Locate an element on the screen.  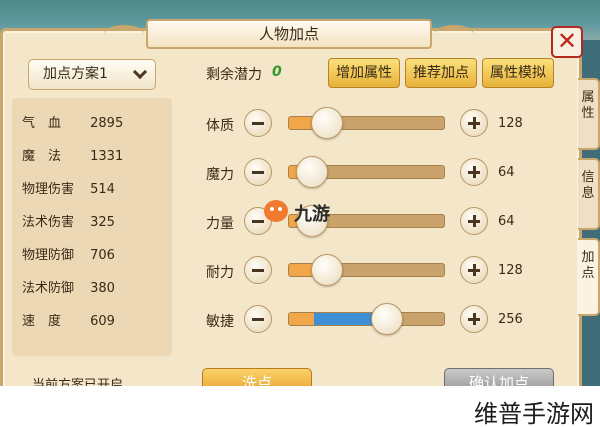
stat-value: 2895 is located at coordinates (107, 123).